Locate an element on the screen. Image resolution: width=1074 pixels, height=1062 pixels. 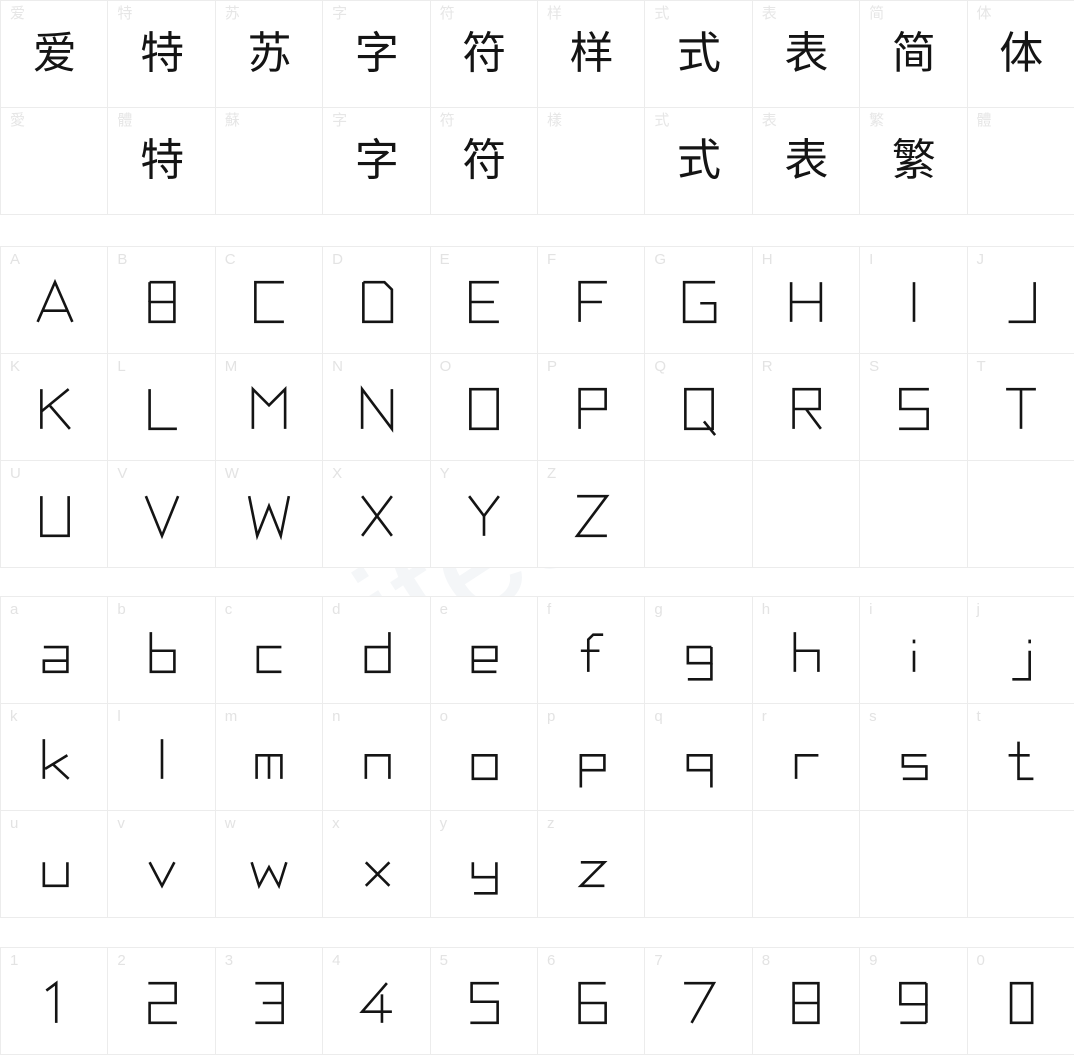
glyph-cell-F: F is located at coordinates (591, 300).